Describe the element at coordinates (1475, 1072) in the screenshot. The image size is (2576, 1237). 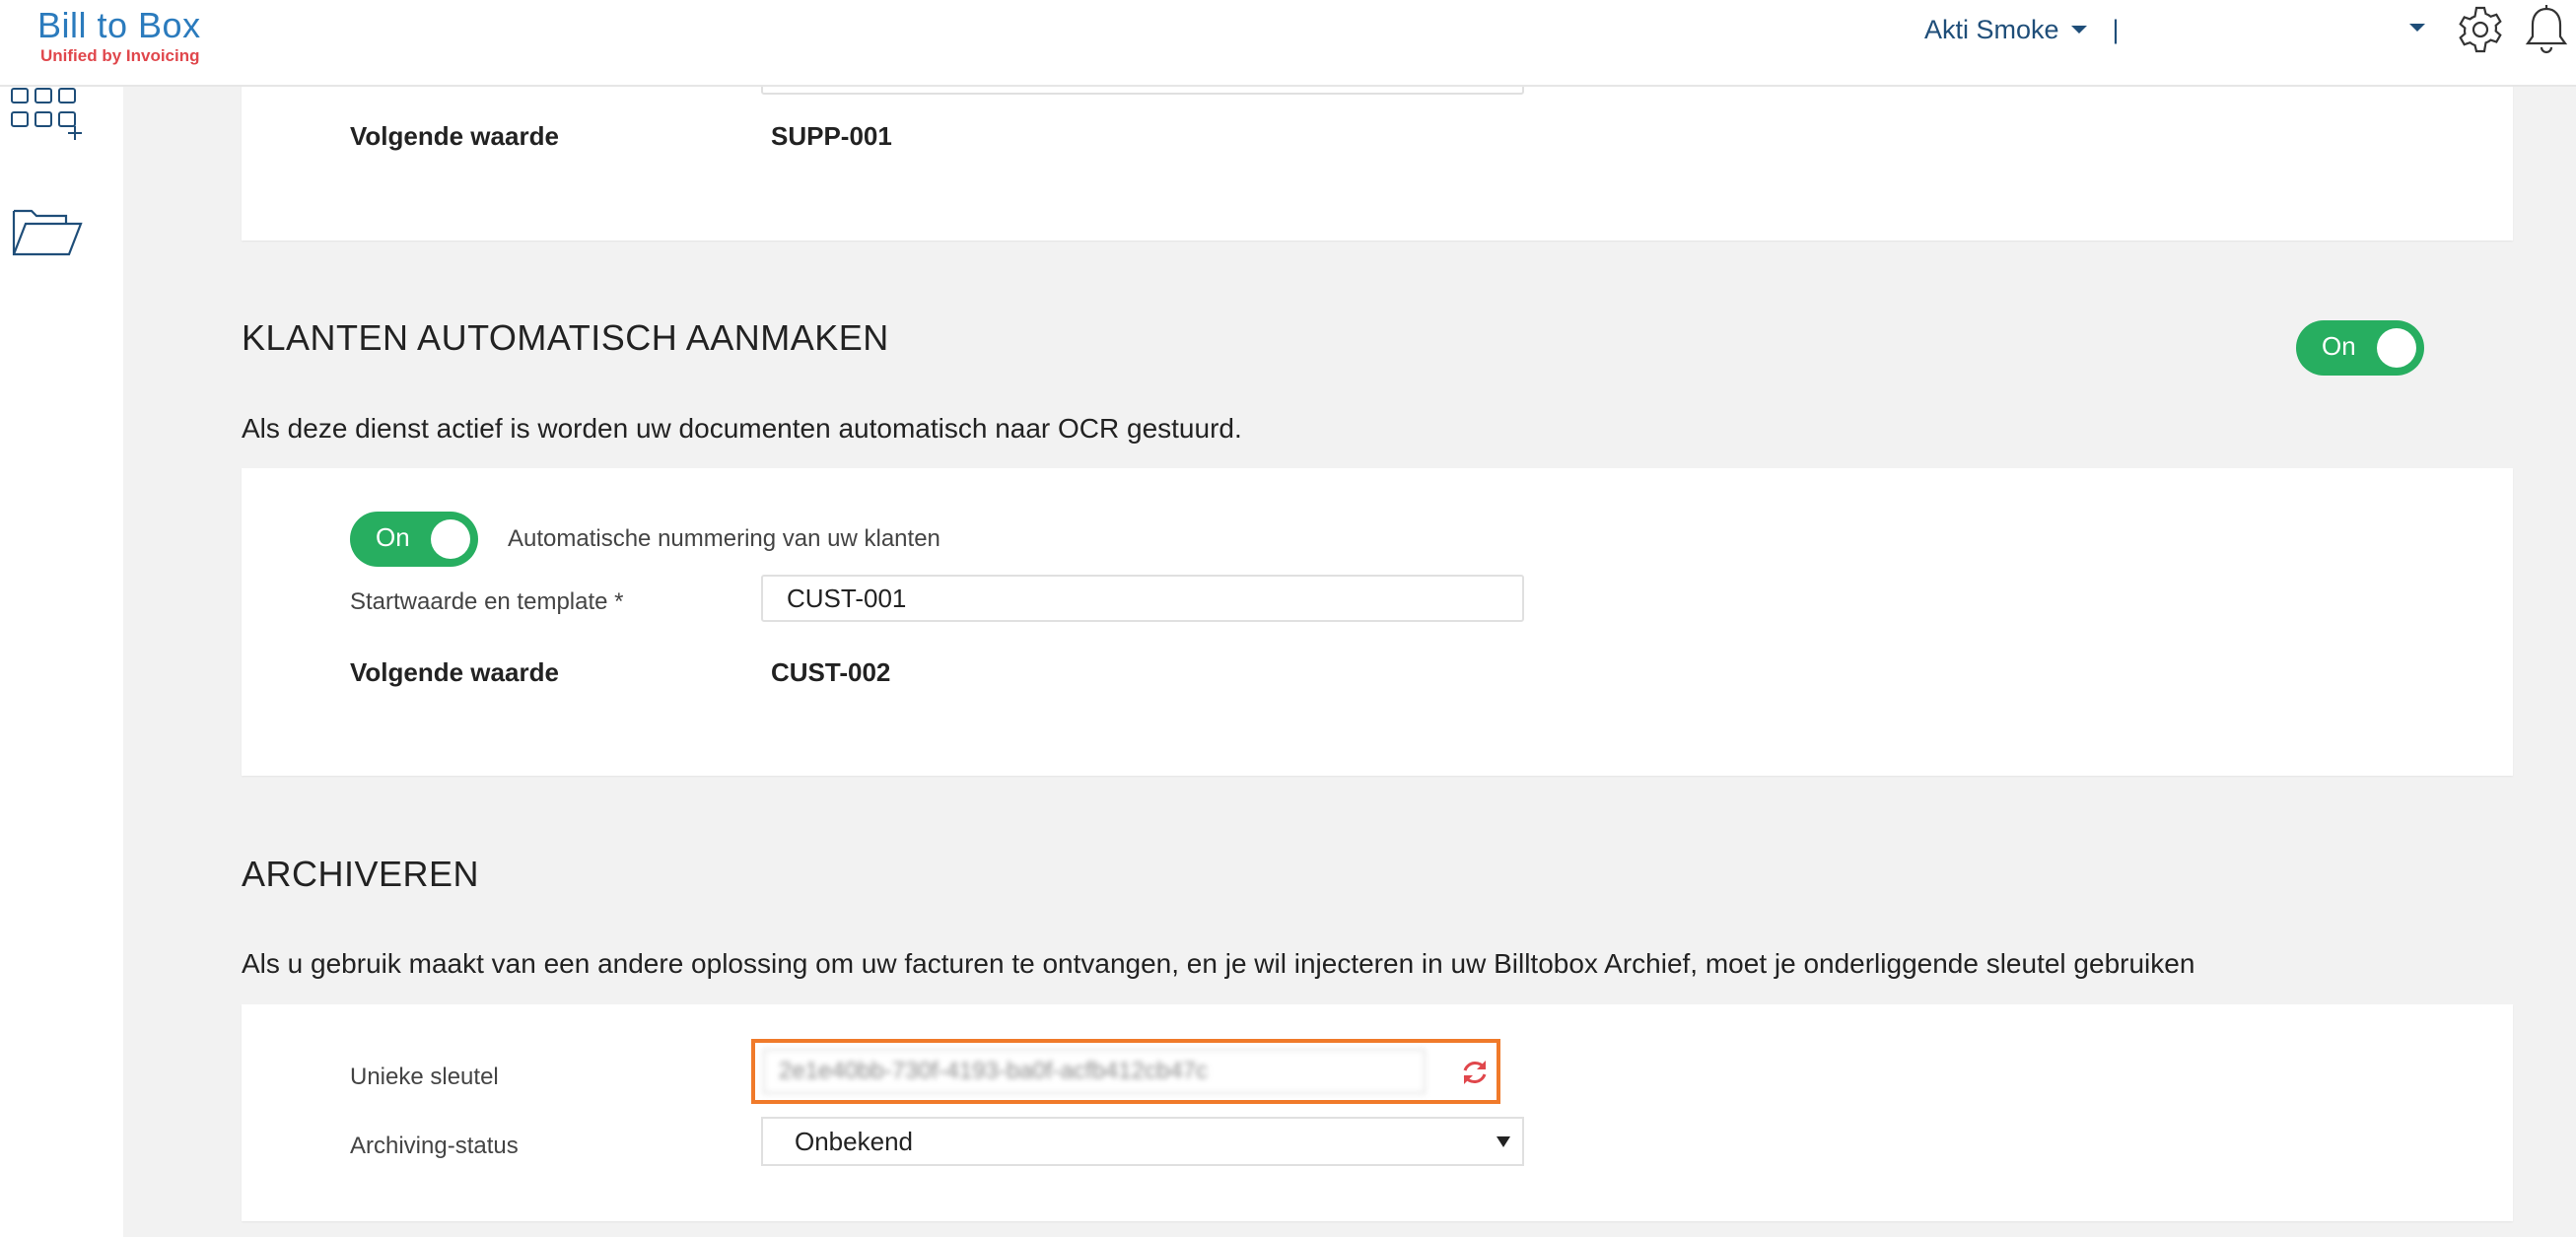
I see `refresh-icon` at that location.